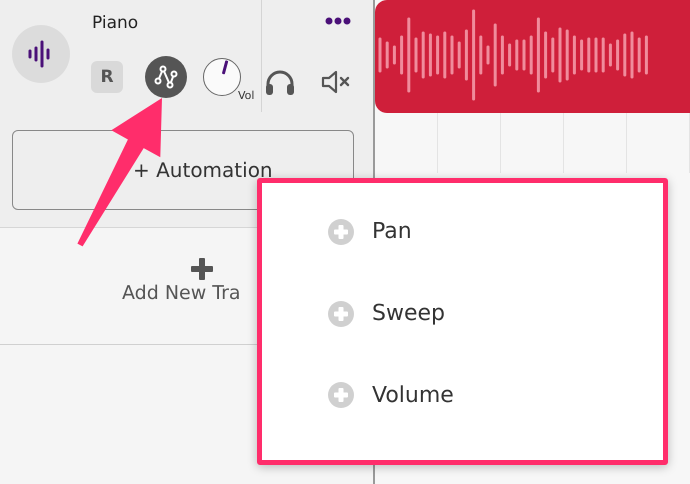 The width and height of the screenshot is (690, 484). Describe the element at coordinates (107, 77) in the screenshot. I see `record-button: R` at that location.